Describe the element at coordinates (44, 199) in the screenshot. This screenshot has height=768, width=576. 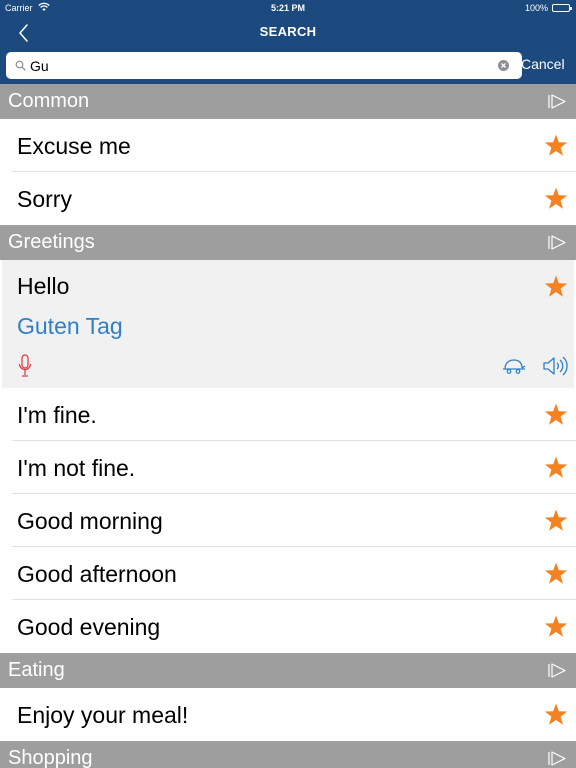
I see `phrase-label: Sorry` at that location.